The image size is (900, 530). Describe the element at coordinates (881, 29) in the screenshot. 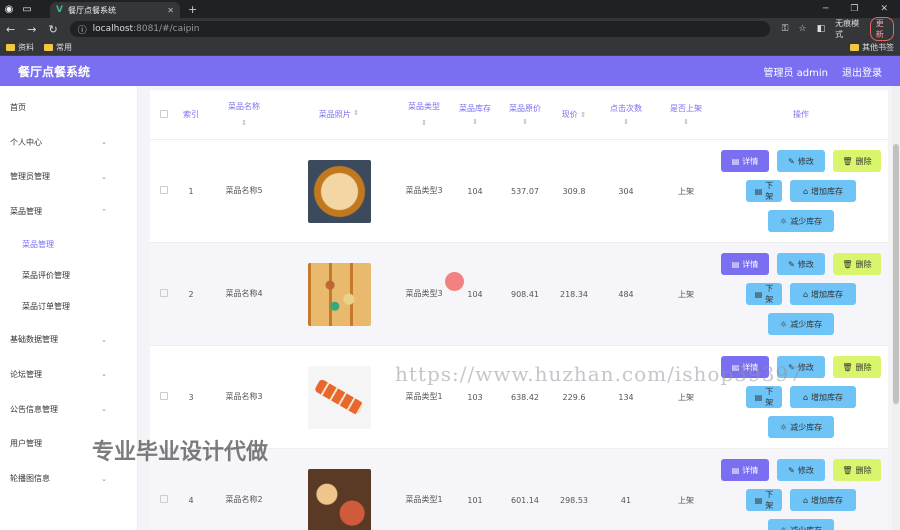

I see `update-button: 更新` at that location.